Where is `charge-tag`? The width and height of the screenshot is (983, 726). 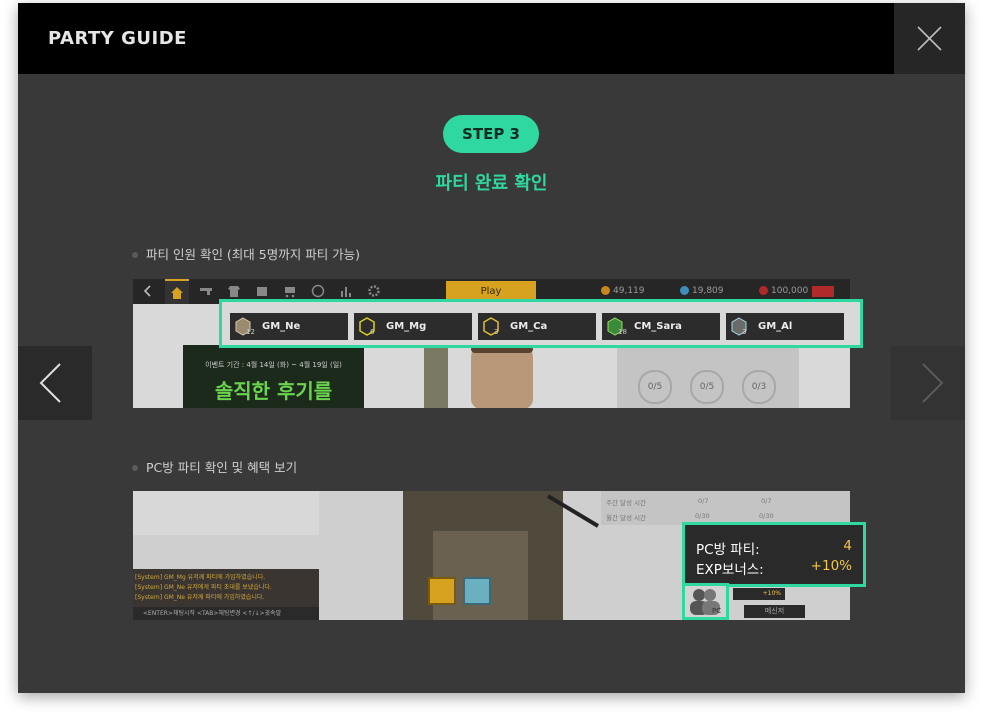
charge-tag is located at coordinates (823, 291).